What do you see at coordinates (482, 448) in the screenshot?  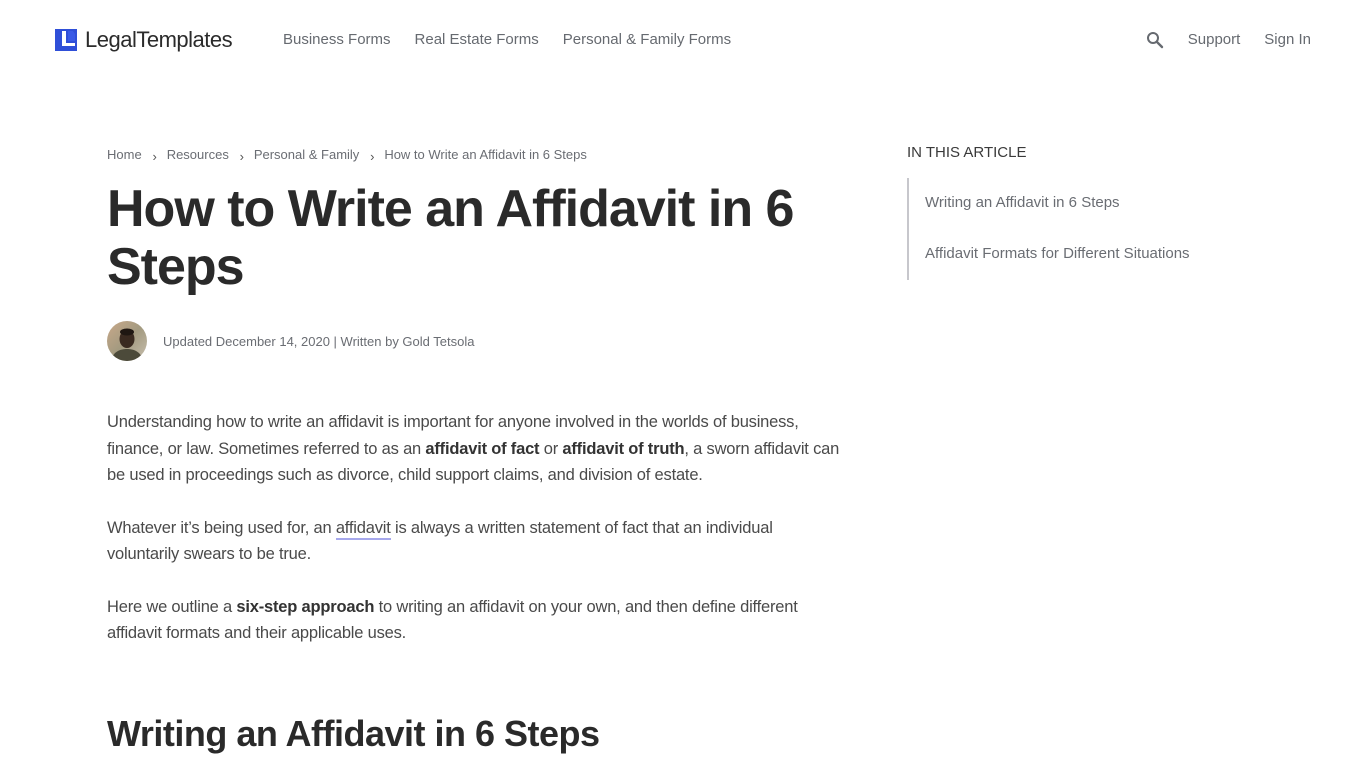 I see `bold-term: affidavit of fact` at bounding box center [482, 448].